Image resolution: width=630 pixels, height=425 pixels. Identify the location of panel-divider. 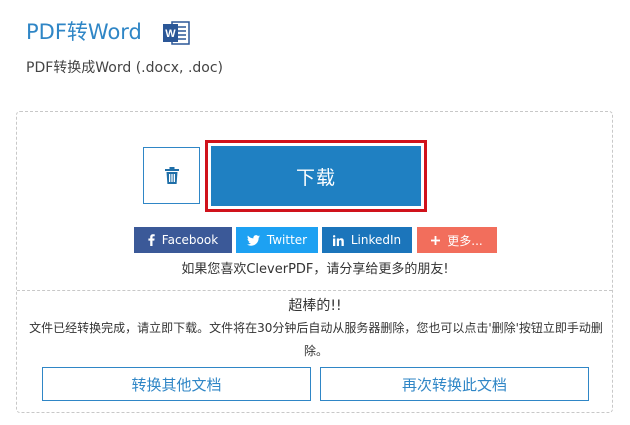
(314, 290).